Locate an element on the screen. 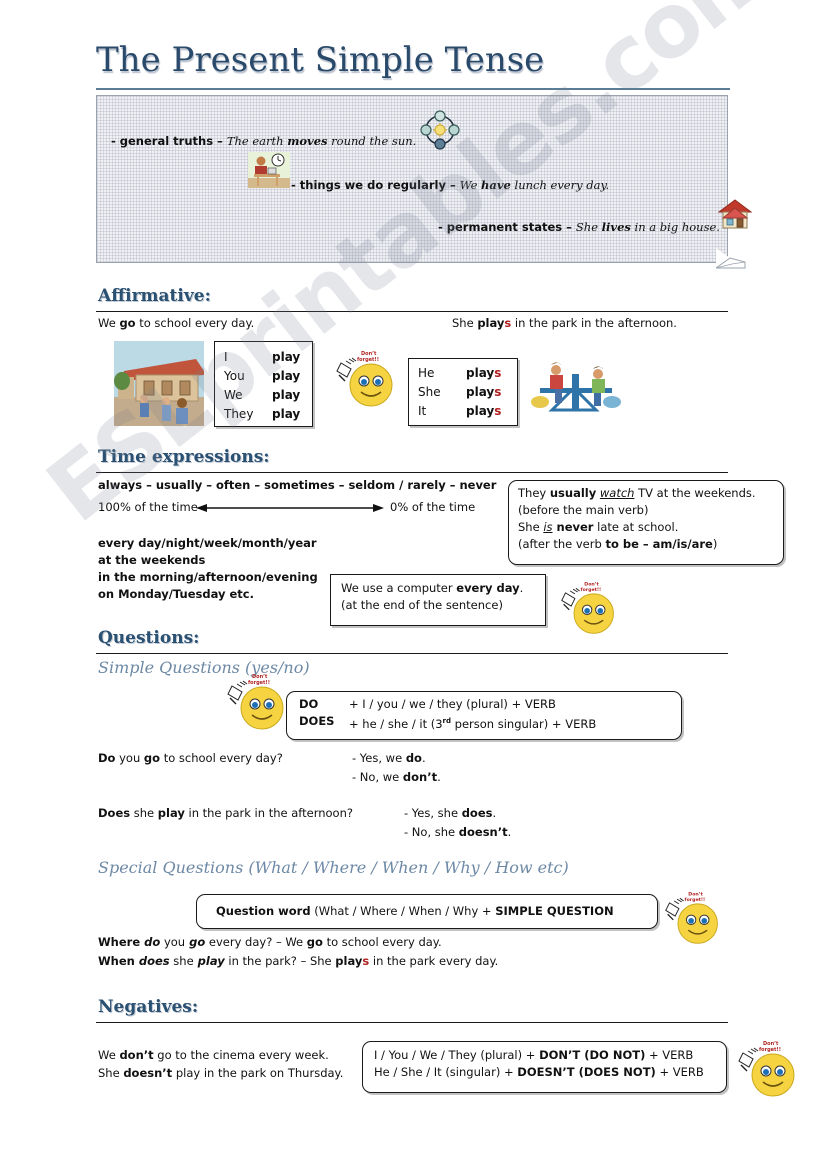 The width and height of the screenshot is (826, 1169). table-row: She plays is located at coordinates (460, 392).